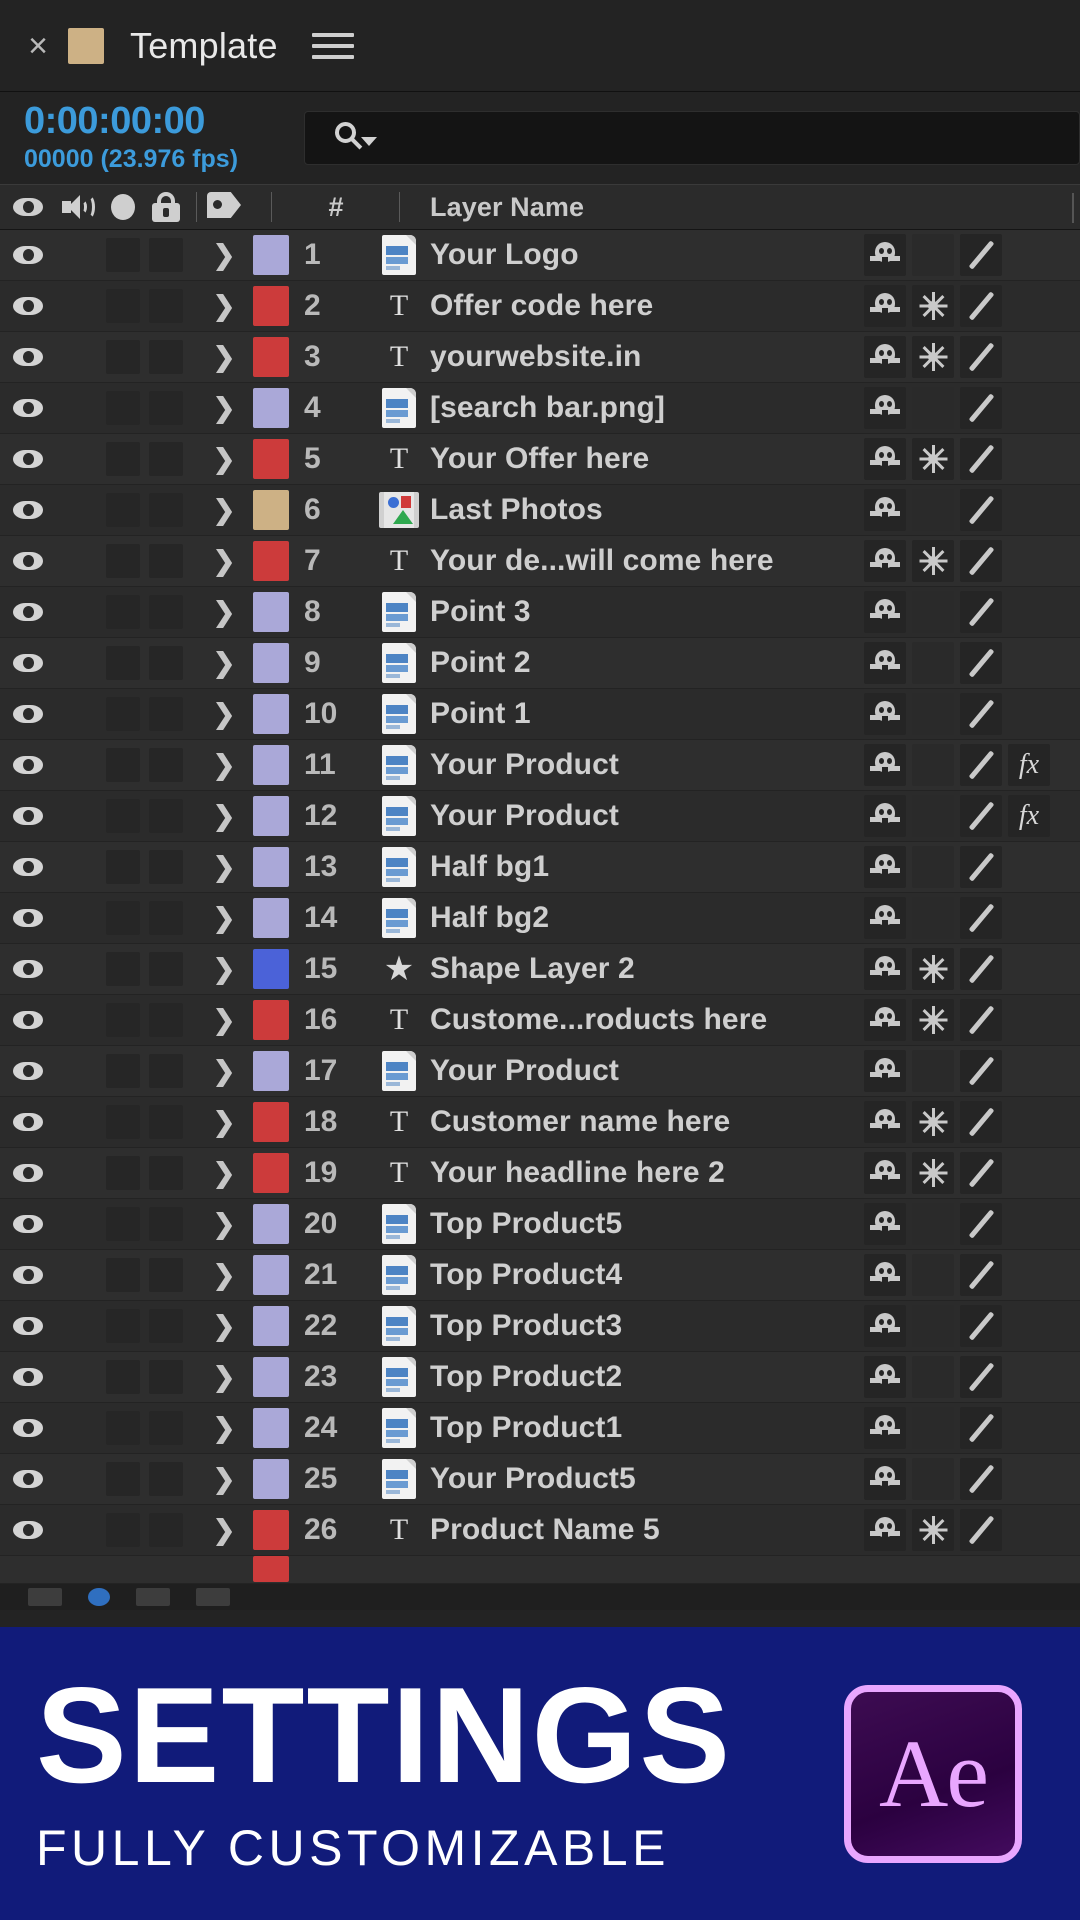  I want to click on table-row: ❯ 7 T Your de...will come here, so click(540, 561).